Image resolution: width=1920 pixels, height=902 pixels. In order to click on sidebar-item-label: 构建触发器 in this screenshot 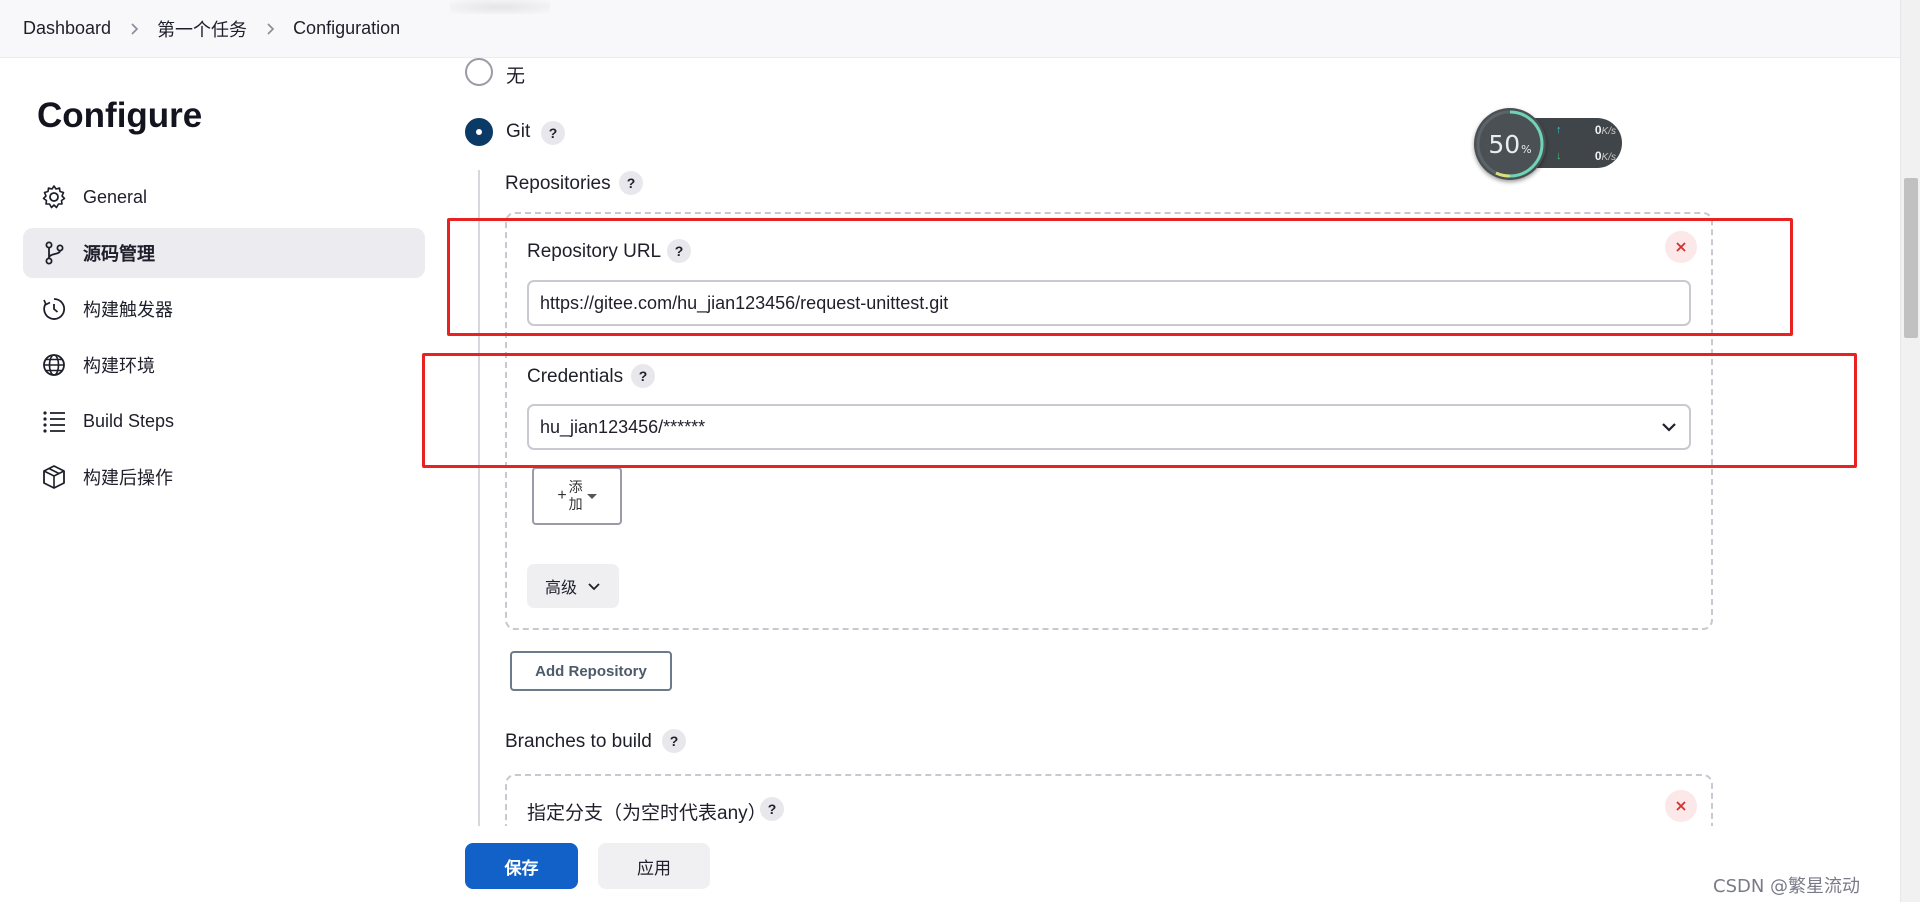, I will do `click(128, 310)`.